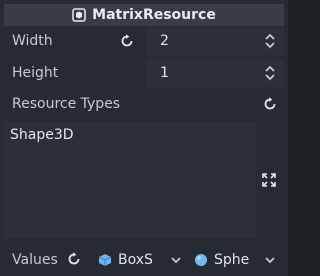  What do you see at coordinates (144, 73) in the screenshot?
I see `height-row: Height 1` at bounding box center [144, 73].